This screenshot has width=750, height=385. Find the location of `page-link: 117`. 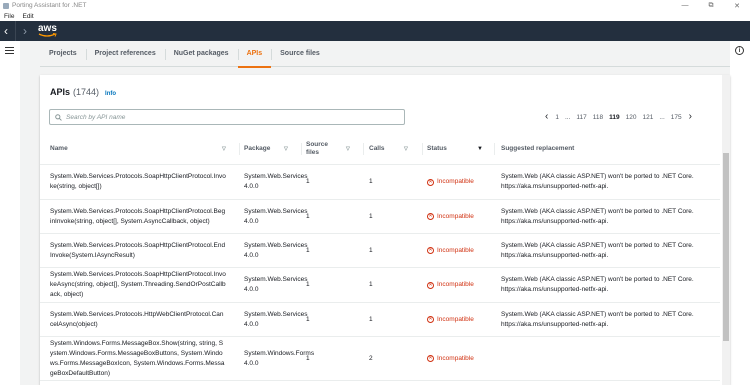

page-link: 117 is located at coordinates (581, 117).